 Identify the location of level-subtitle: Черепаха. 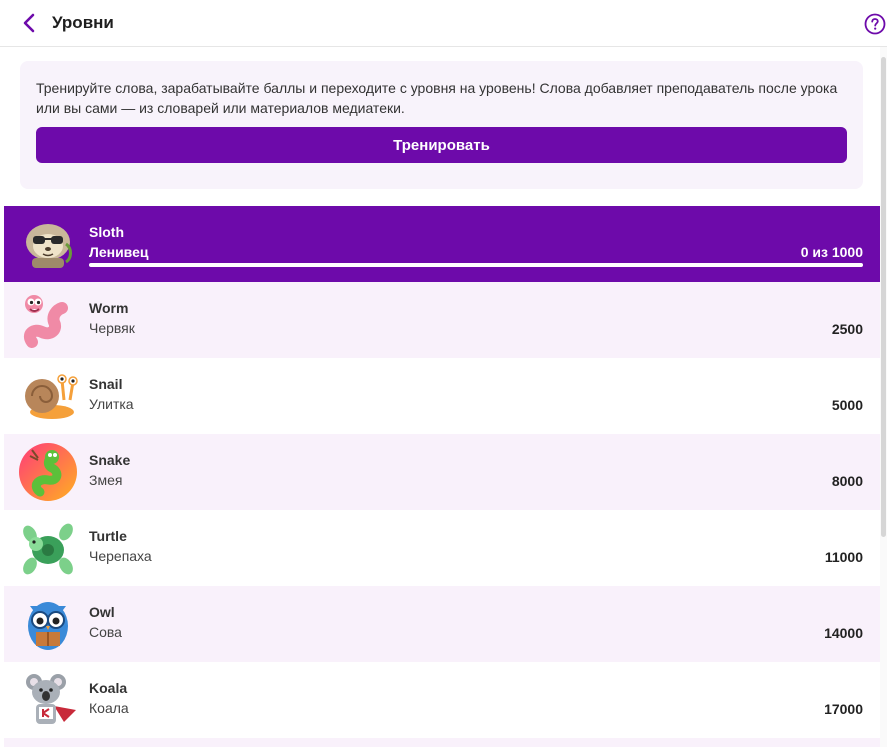
(120, 556).